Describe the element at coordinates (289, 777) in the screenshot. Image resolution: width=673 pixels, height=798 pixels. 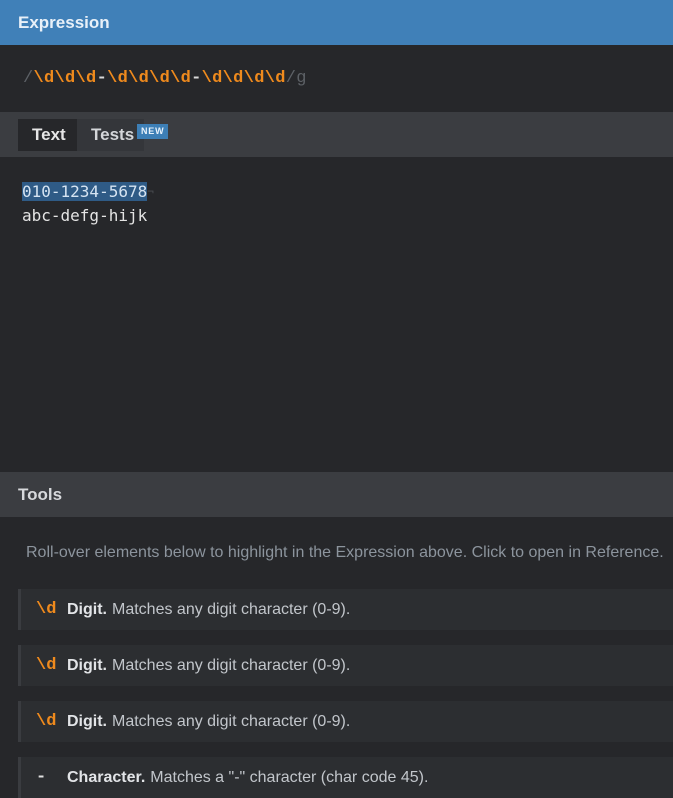
I see `explain-description: Matches a "-" character (char code 45).` at that location.